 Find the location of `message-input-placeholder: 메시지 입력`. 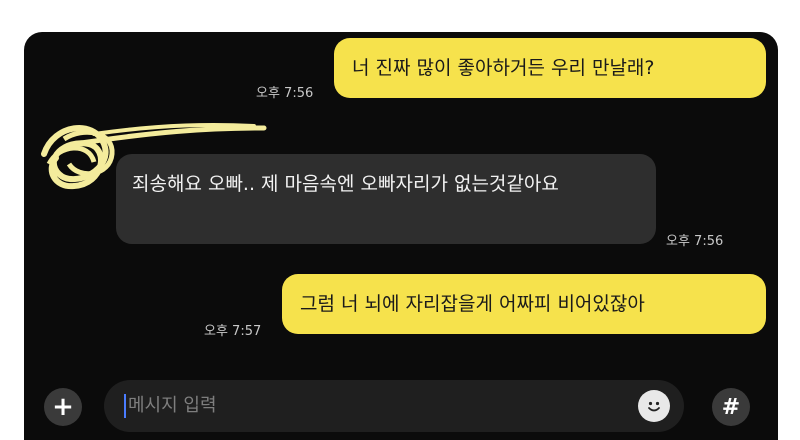

message-input-placeholder: 메시지 입력 is located at coordinates (172, 405).